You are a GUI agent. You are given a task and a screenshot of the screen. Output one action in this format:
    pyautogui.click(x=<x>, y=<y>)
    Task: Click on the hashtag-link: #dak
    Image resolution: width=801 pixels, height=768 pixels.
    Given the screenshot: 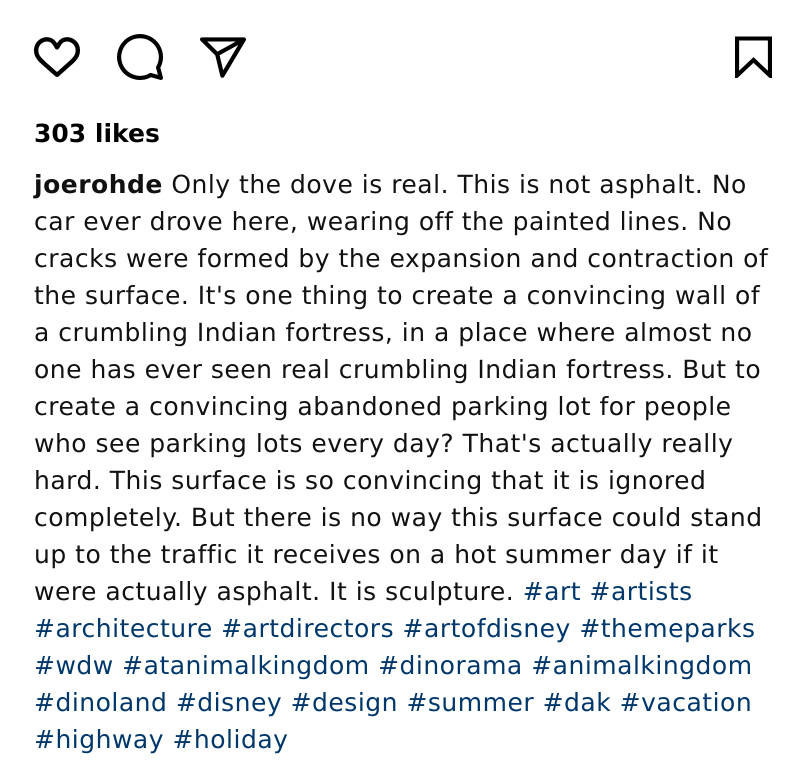 What is the action you would take?
    pyautogui.click(x=577, y=702)
    